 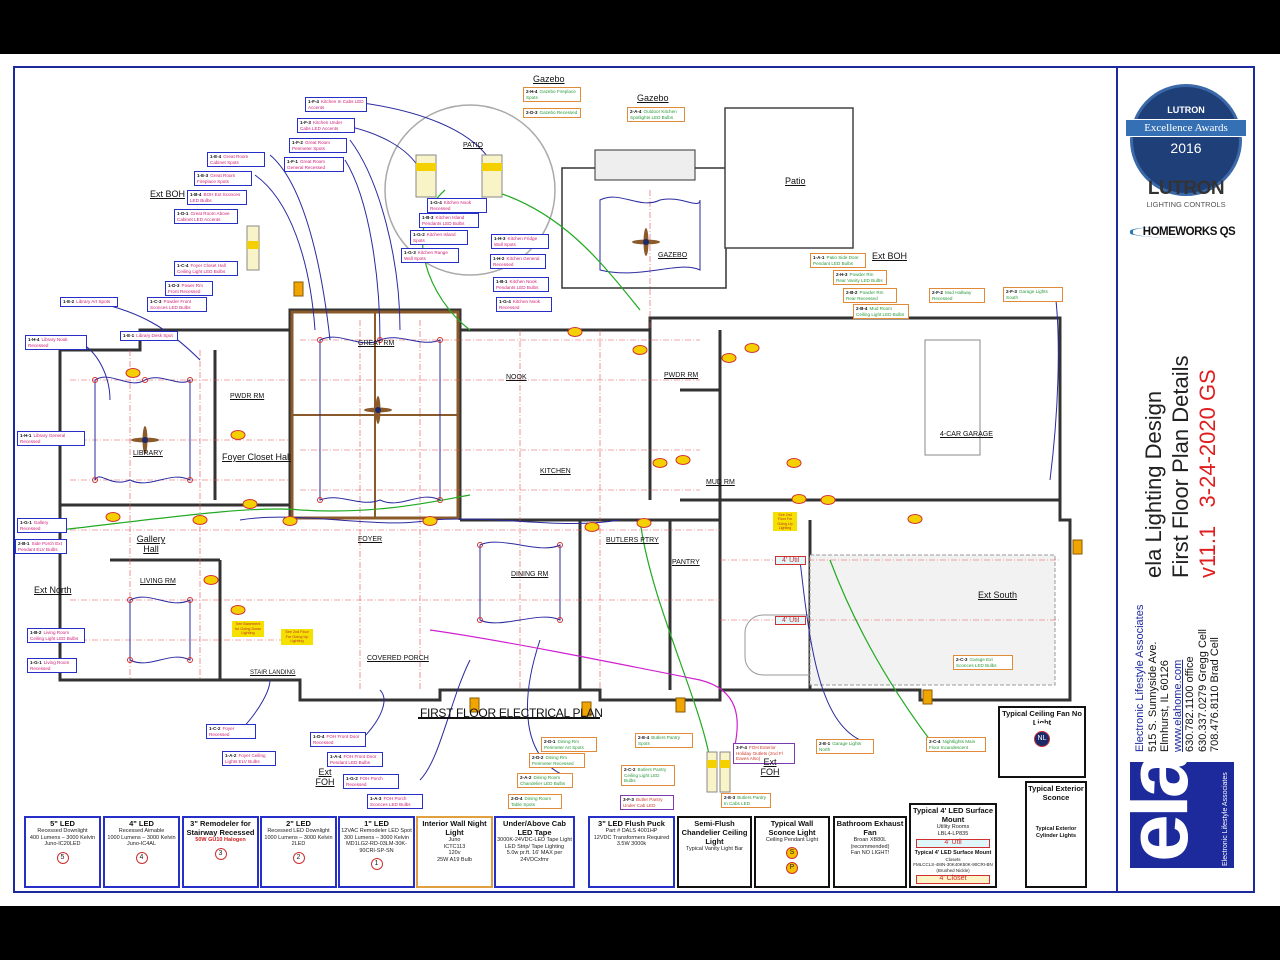 I want to click on legend-detail: Ceiling Pendant Light, so click(x=792, y=840).